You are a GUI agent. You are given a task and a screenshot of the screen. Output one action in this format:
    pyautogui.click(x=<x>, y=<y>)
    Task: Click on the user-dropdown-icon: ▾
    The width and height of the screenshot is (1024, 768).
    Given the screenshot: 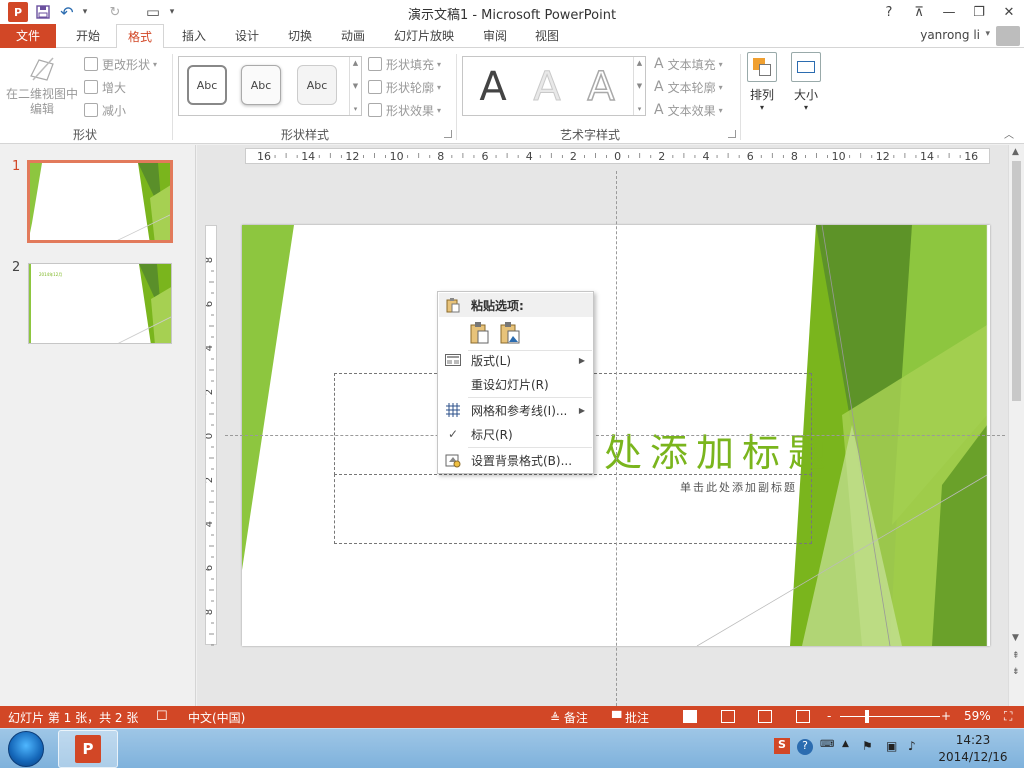 What is the action you would take?
    pyautogui.click(x=987, y=34)
    